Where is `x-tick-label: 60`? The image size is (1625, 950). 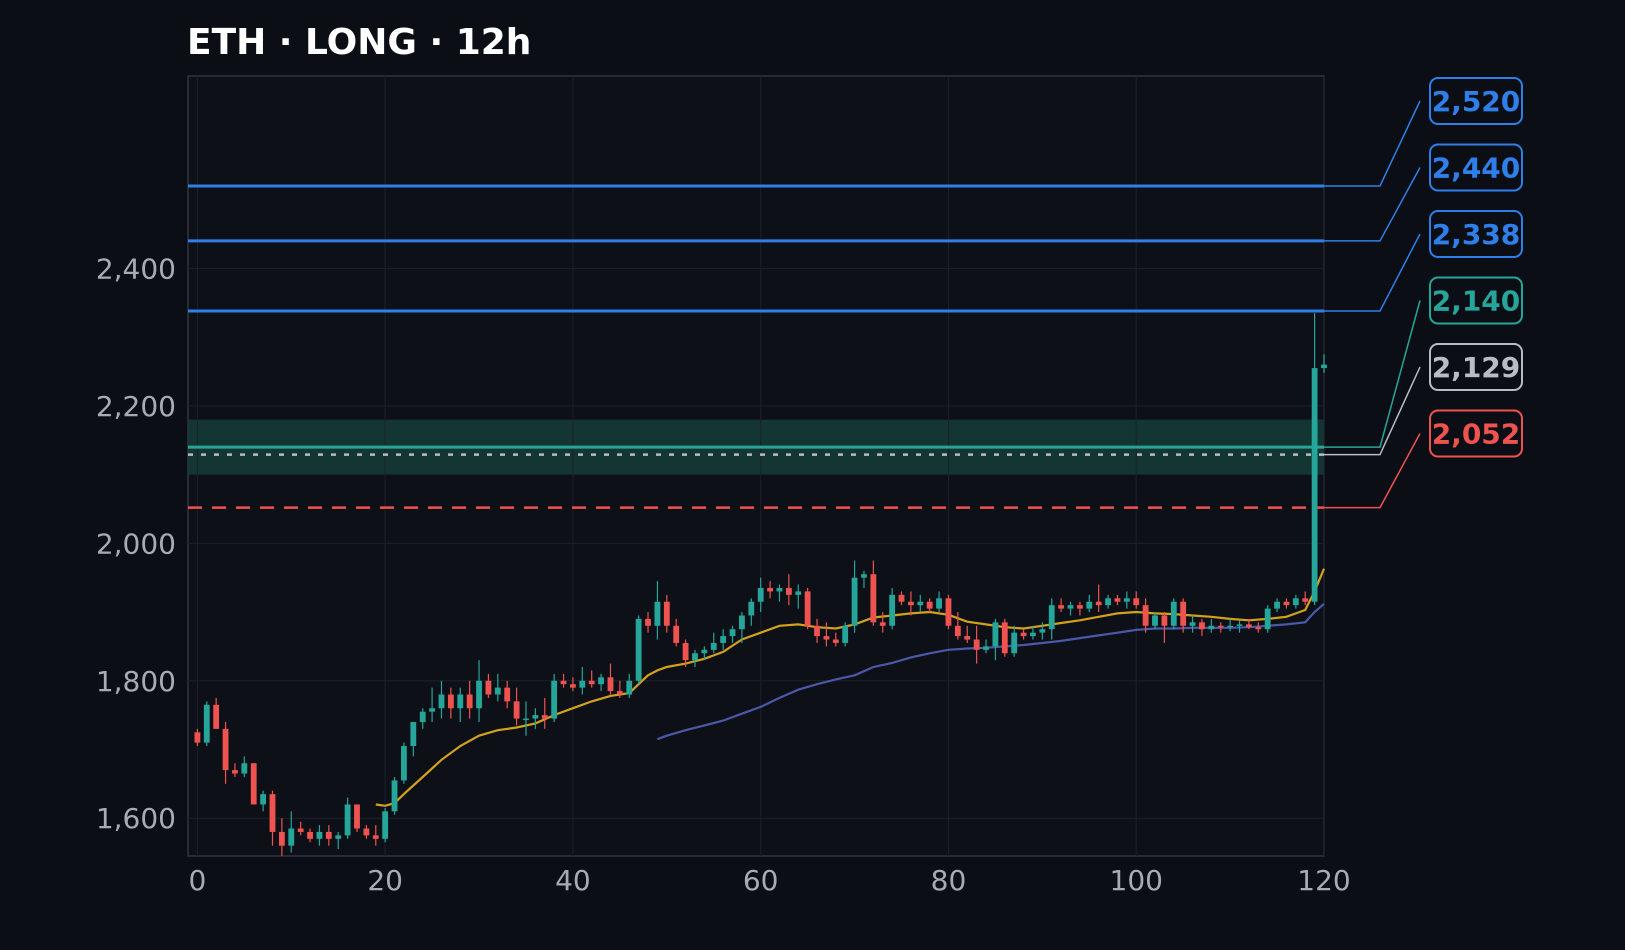 x-tick-label: 60 is located at coordinates (761, 880).